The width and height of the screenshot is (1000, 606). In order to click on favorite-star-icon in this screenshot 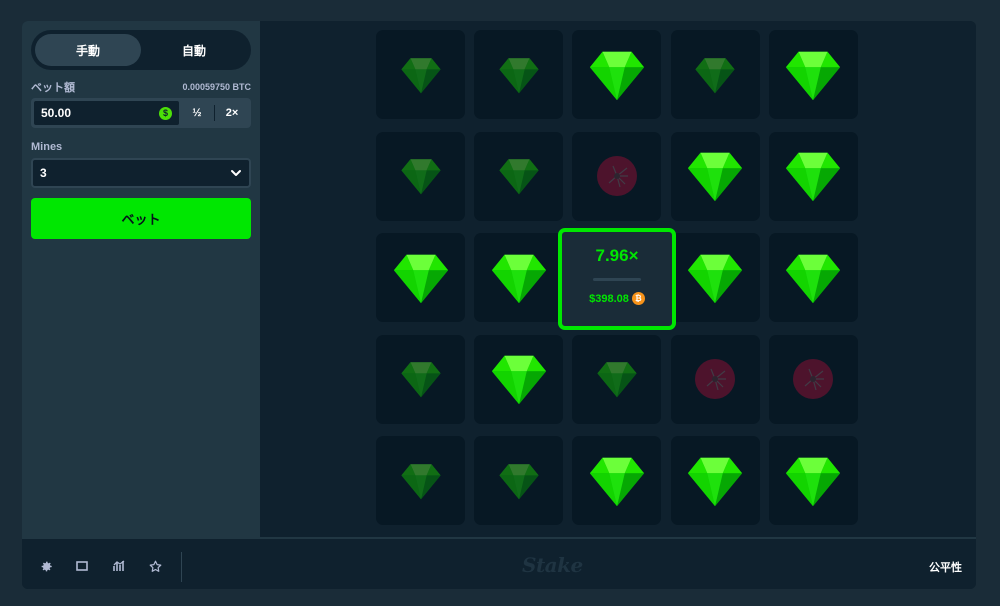, I will do `click(155, 566)`.